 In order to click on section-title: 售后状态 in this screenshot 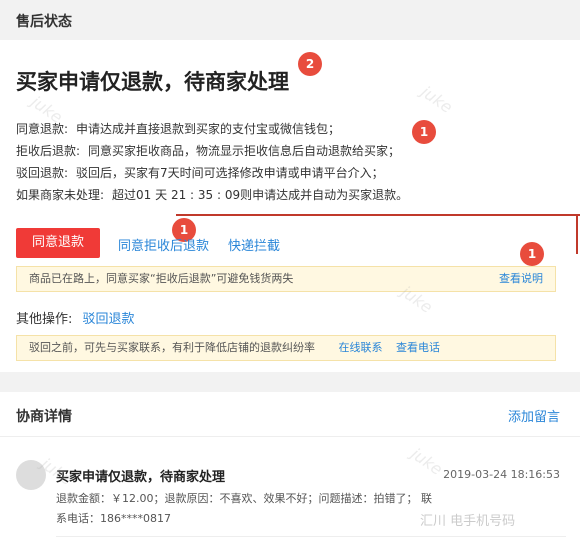, I will do `click(44, 22)`.